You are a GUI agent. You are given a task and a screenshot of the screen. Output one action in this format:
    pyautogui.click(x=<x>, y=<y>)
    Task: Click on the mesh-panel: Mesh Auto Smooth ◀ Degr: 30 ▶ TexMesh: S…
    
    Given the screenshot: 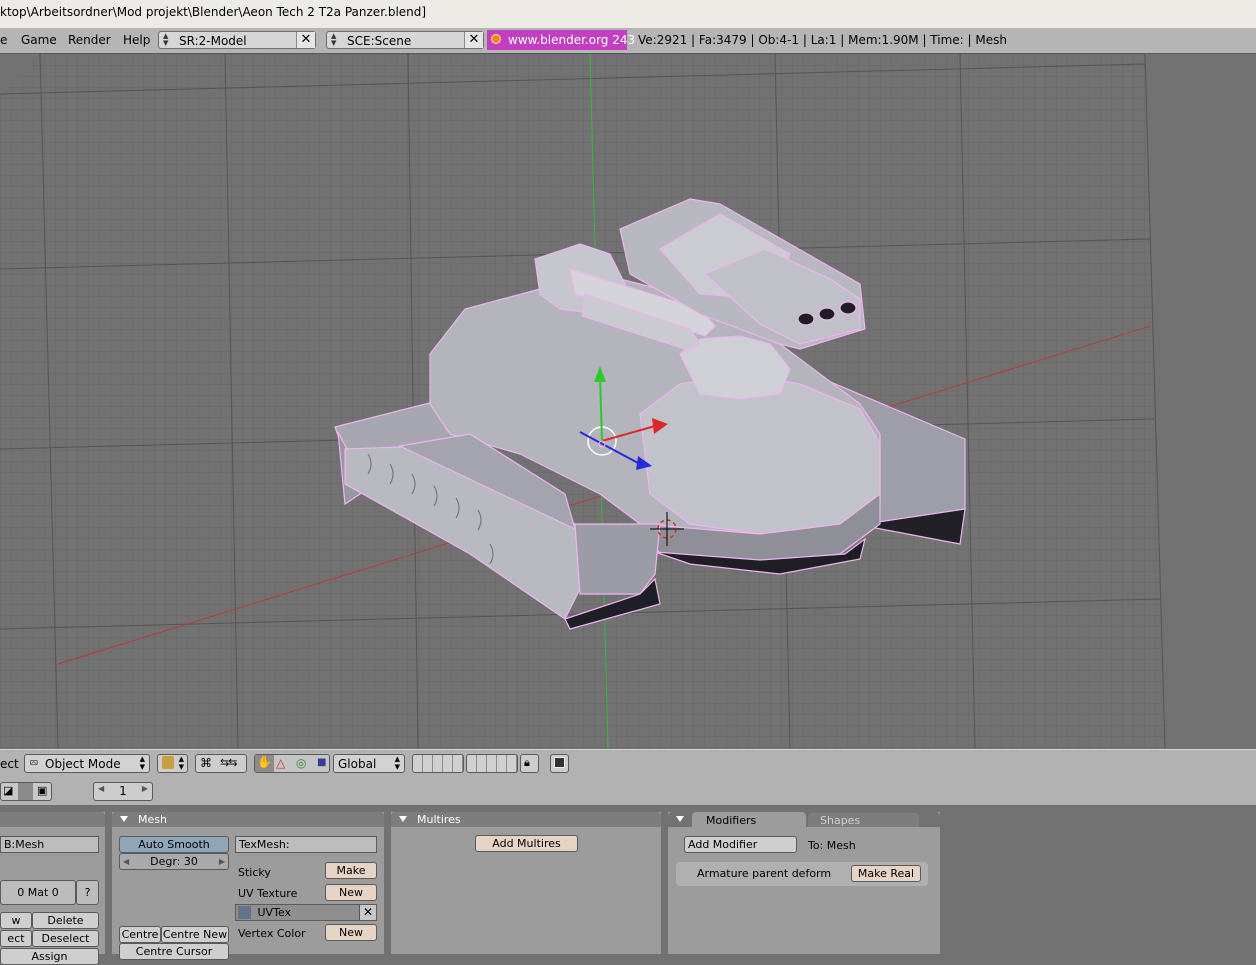 What is the action you would take?
    pyautogui.click(x=248, y=886)
    